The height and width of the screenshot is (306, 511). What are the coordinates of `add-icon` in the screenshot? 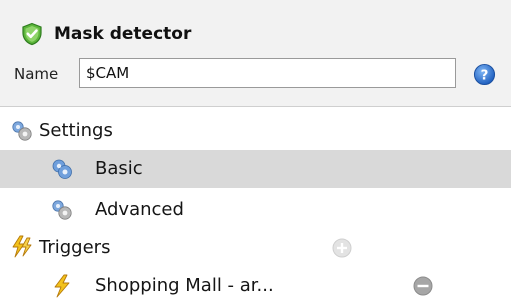 It's located at (342, 248).